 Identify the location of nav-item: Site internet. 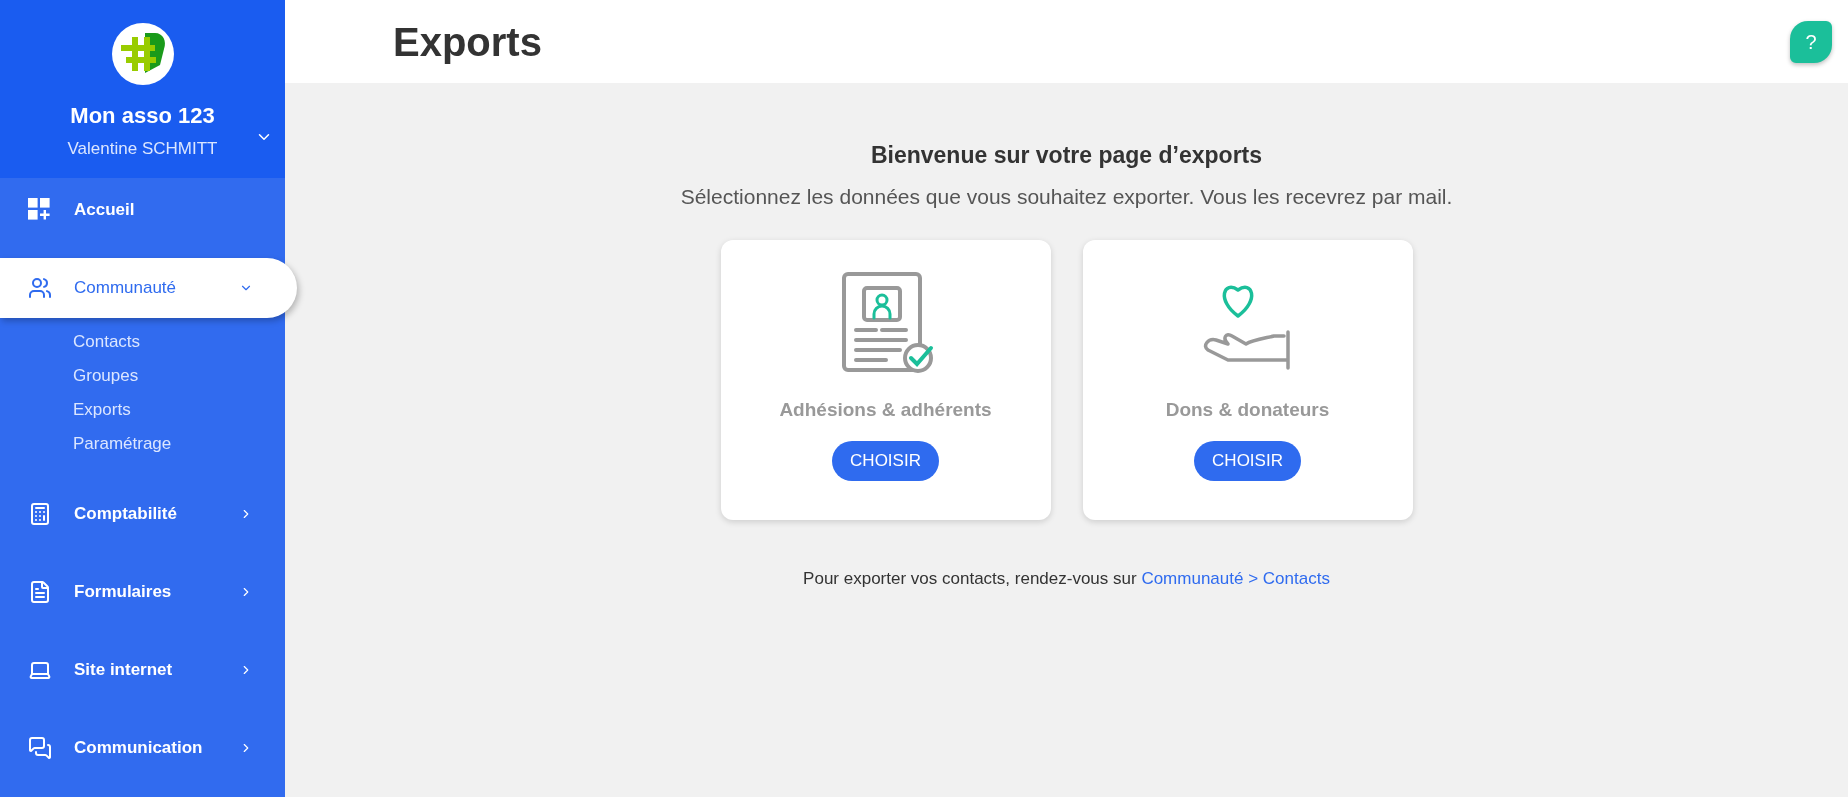
(148, 670).